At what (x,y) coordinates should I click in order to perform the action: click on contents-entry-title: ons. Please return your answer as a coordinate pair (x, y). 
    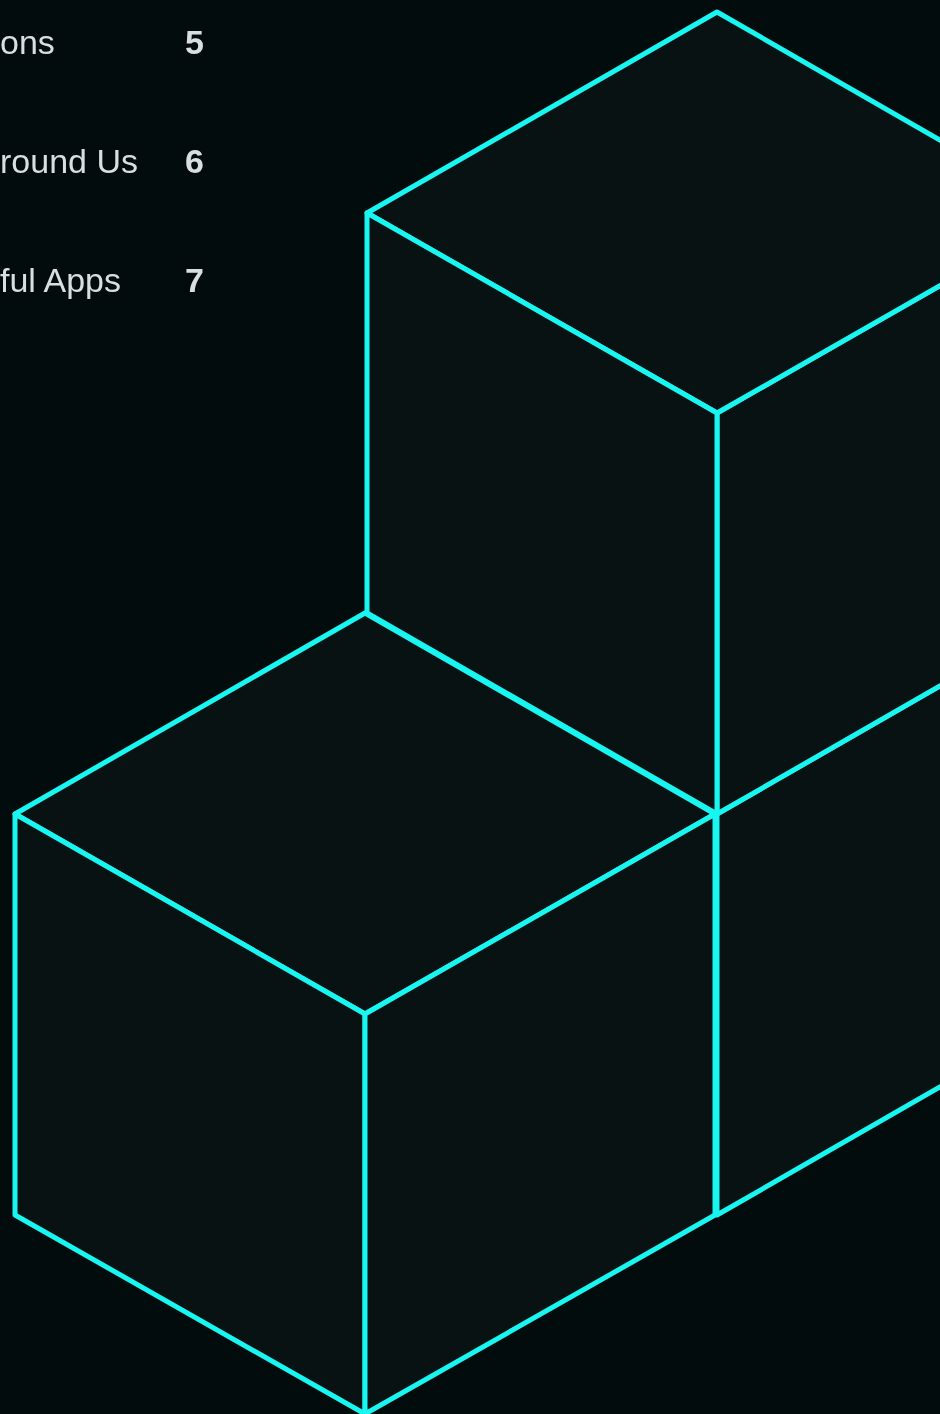
    Looking at the image, I should click on (28, 42).